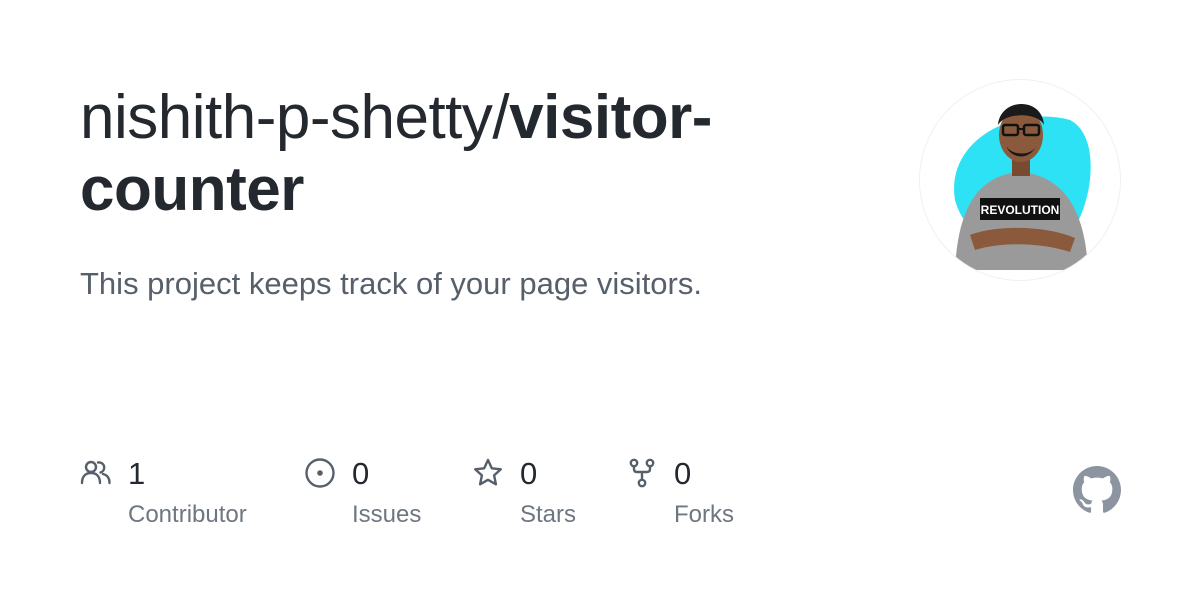 The image size is (1200, 600). I want to click on repo-stats: 1 Contributor 0 Issues 0 Stars 0 Forks, so click(460, 497).